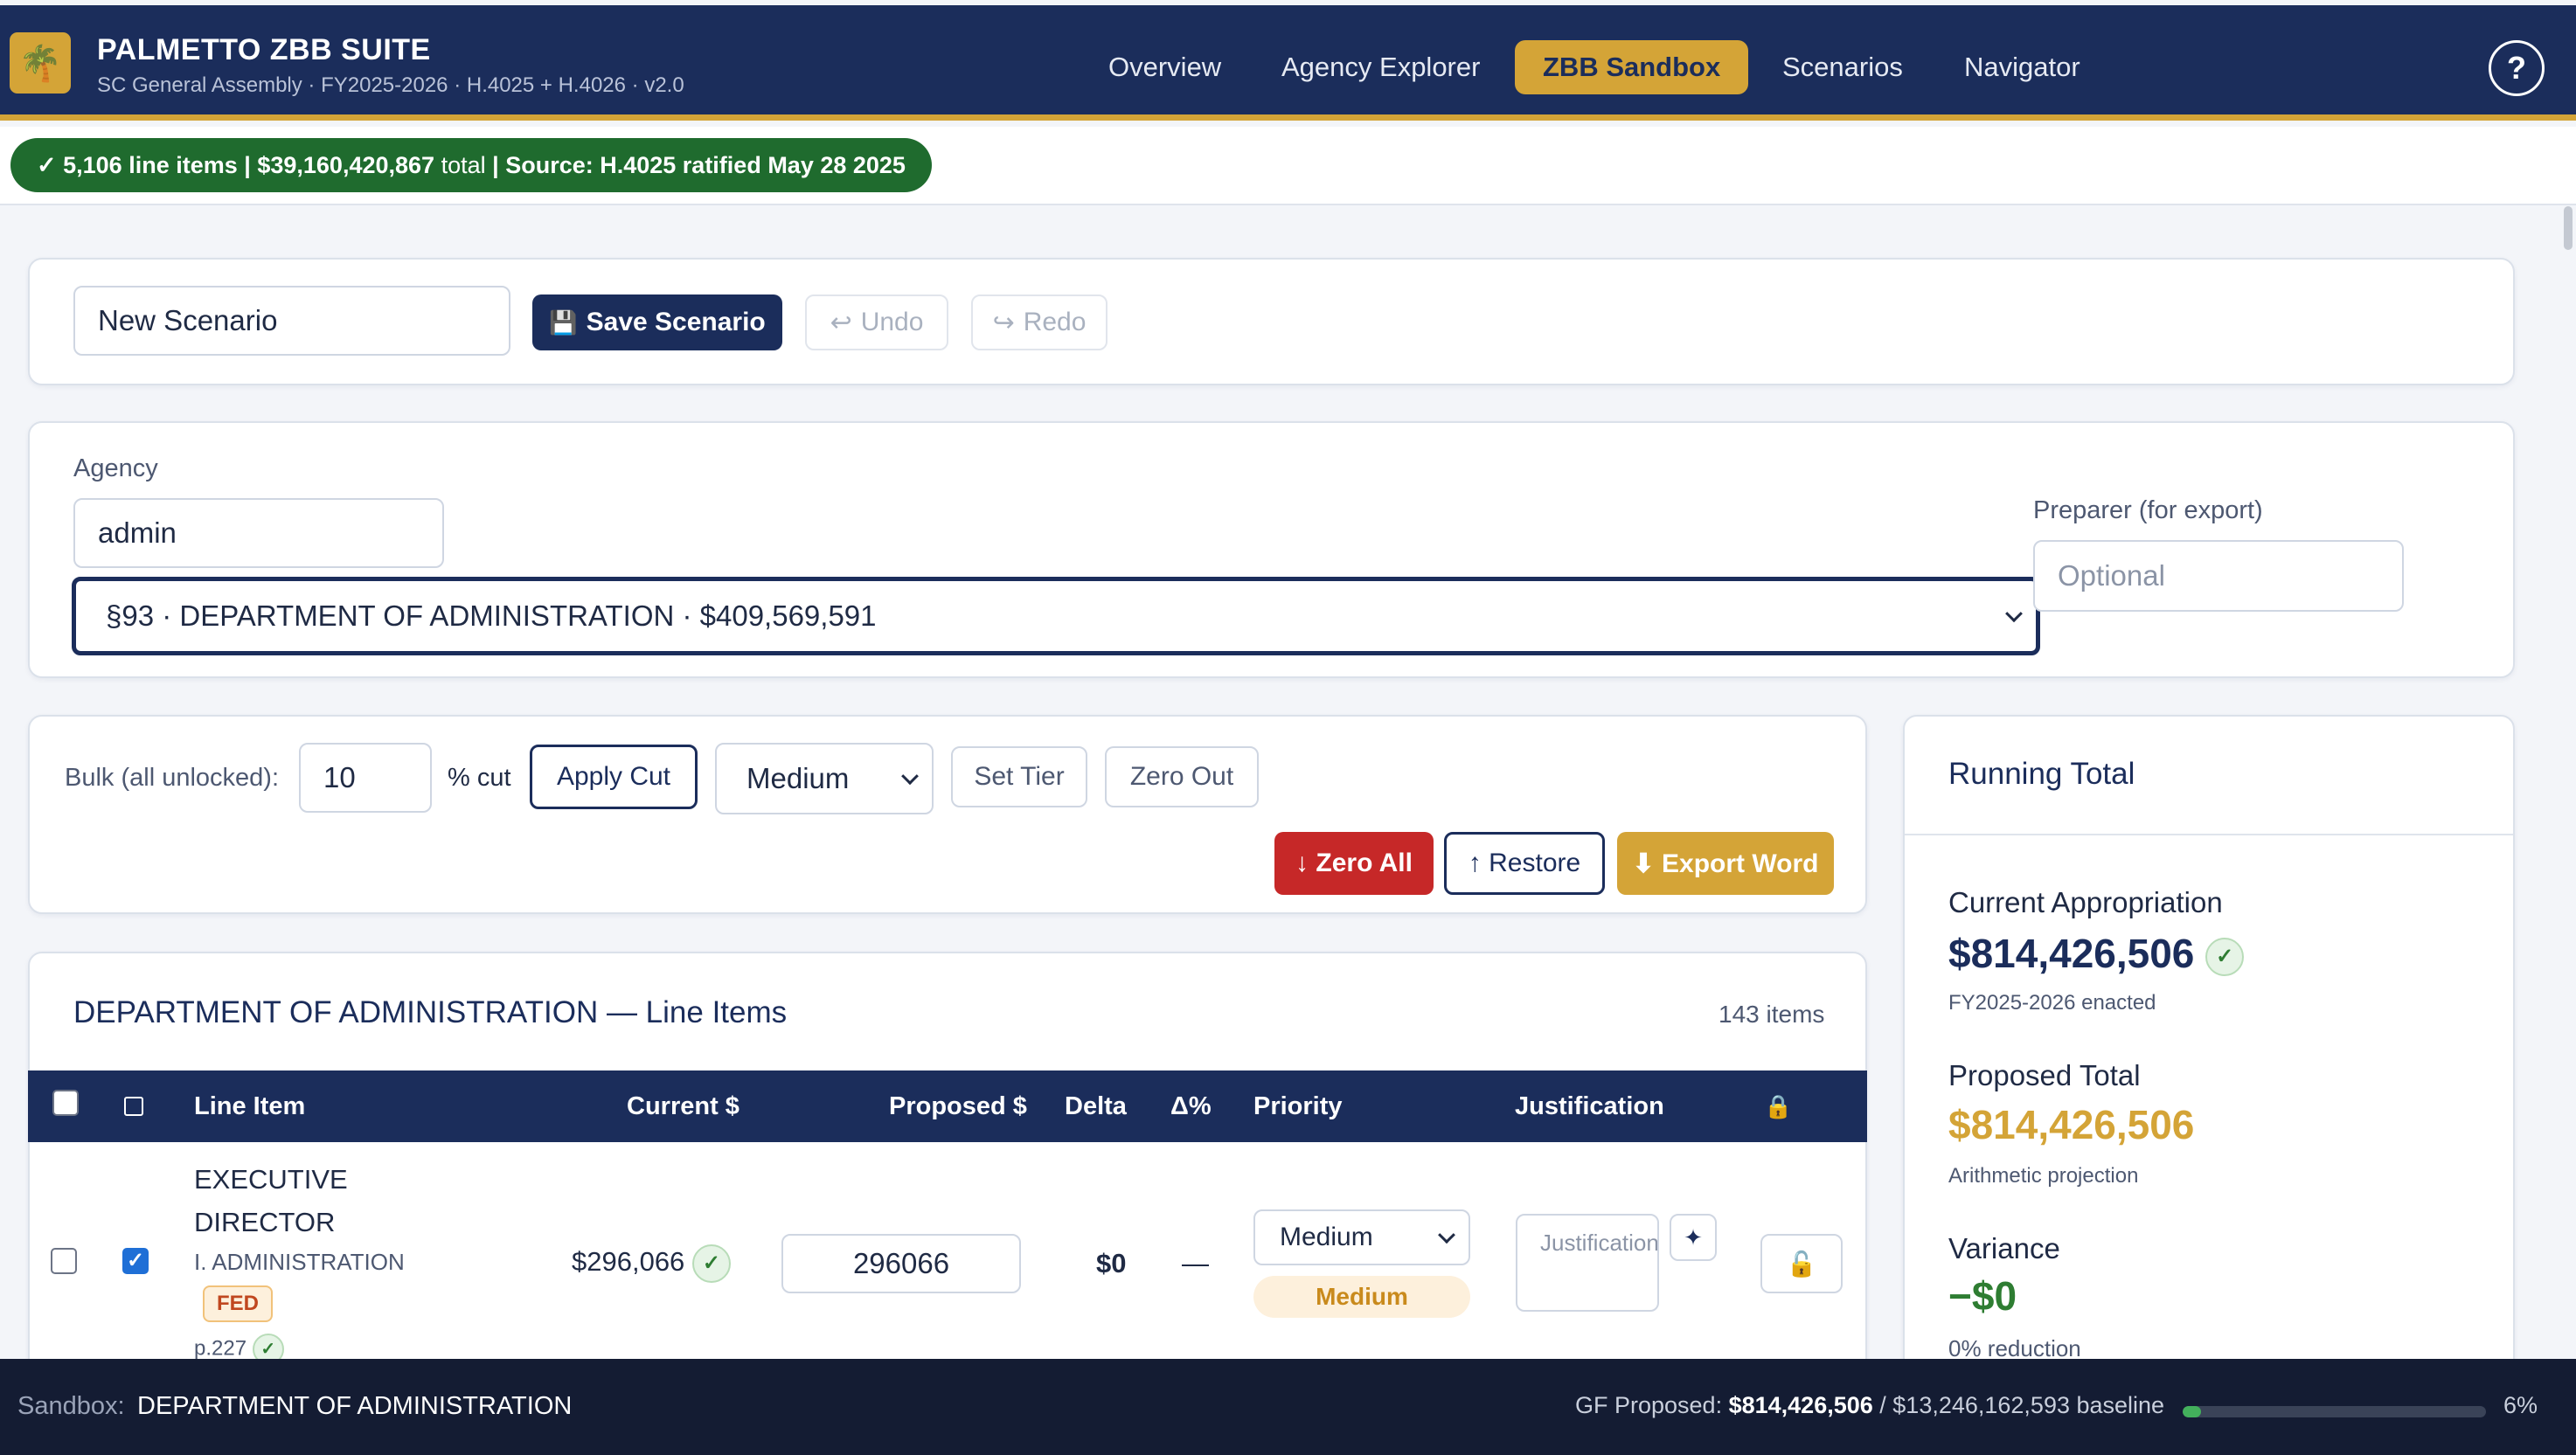 This screenshot has width=2576, height=1455. Describe the element at coordinates (901, 1263) in the screenshot. I see `proposed-amount-input: 296066` at that location.